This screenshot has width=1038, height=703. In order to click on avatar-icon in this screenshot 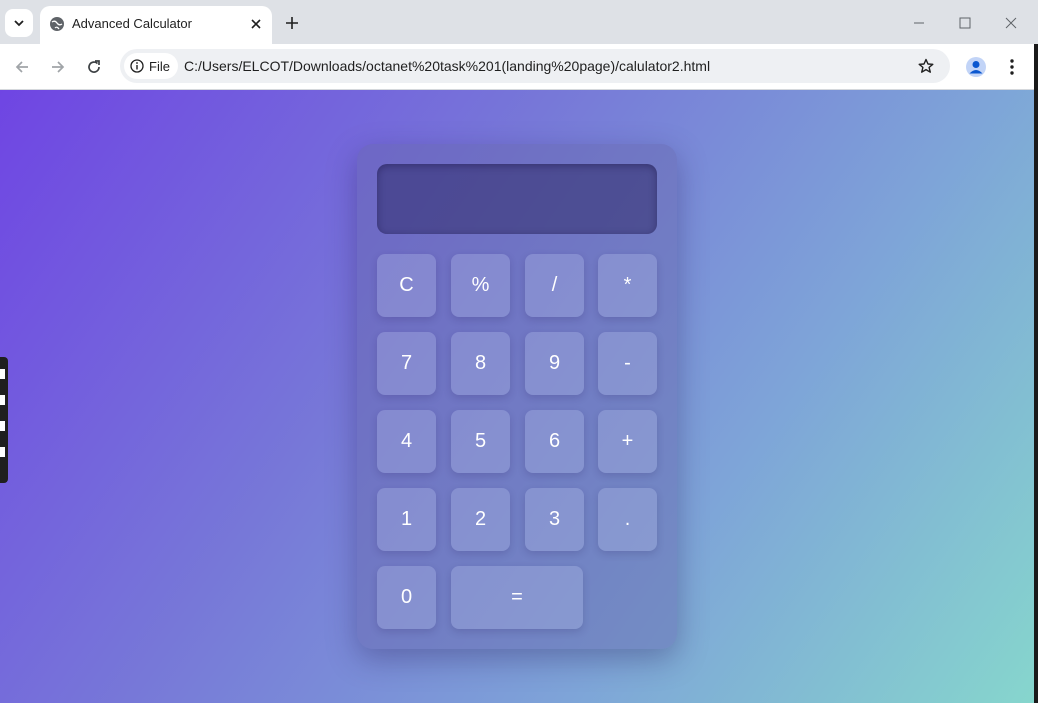, I will do `click(976, 67)`.